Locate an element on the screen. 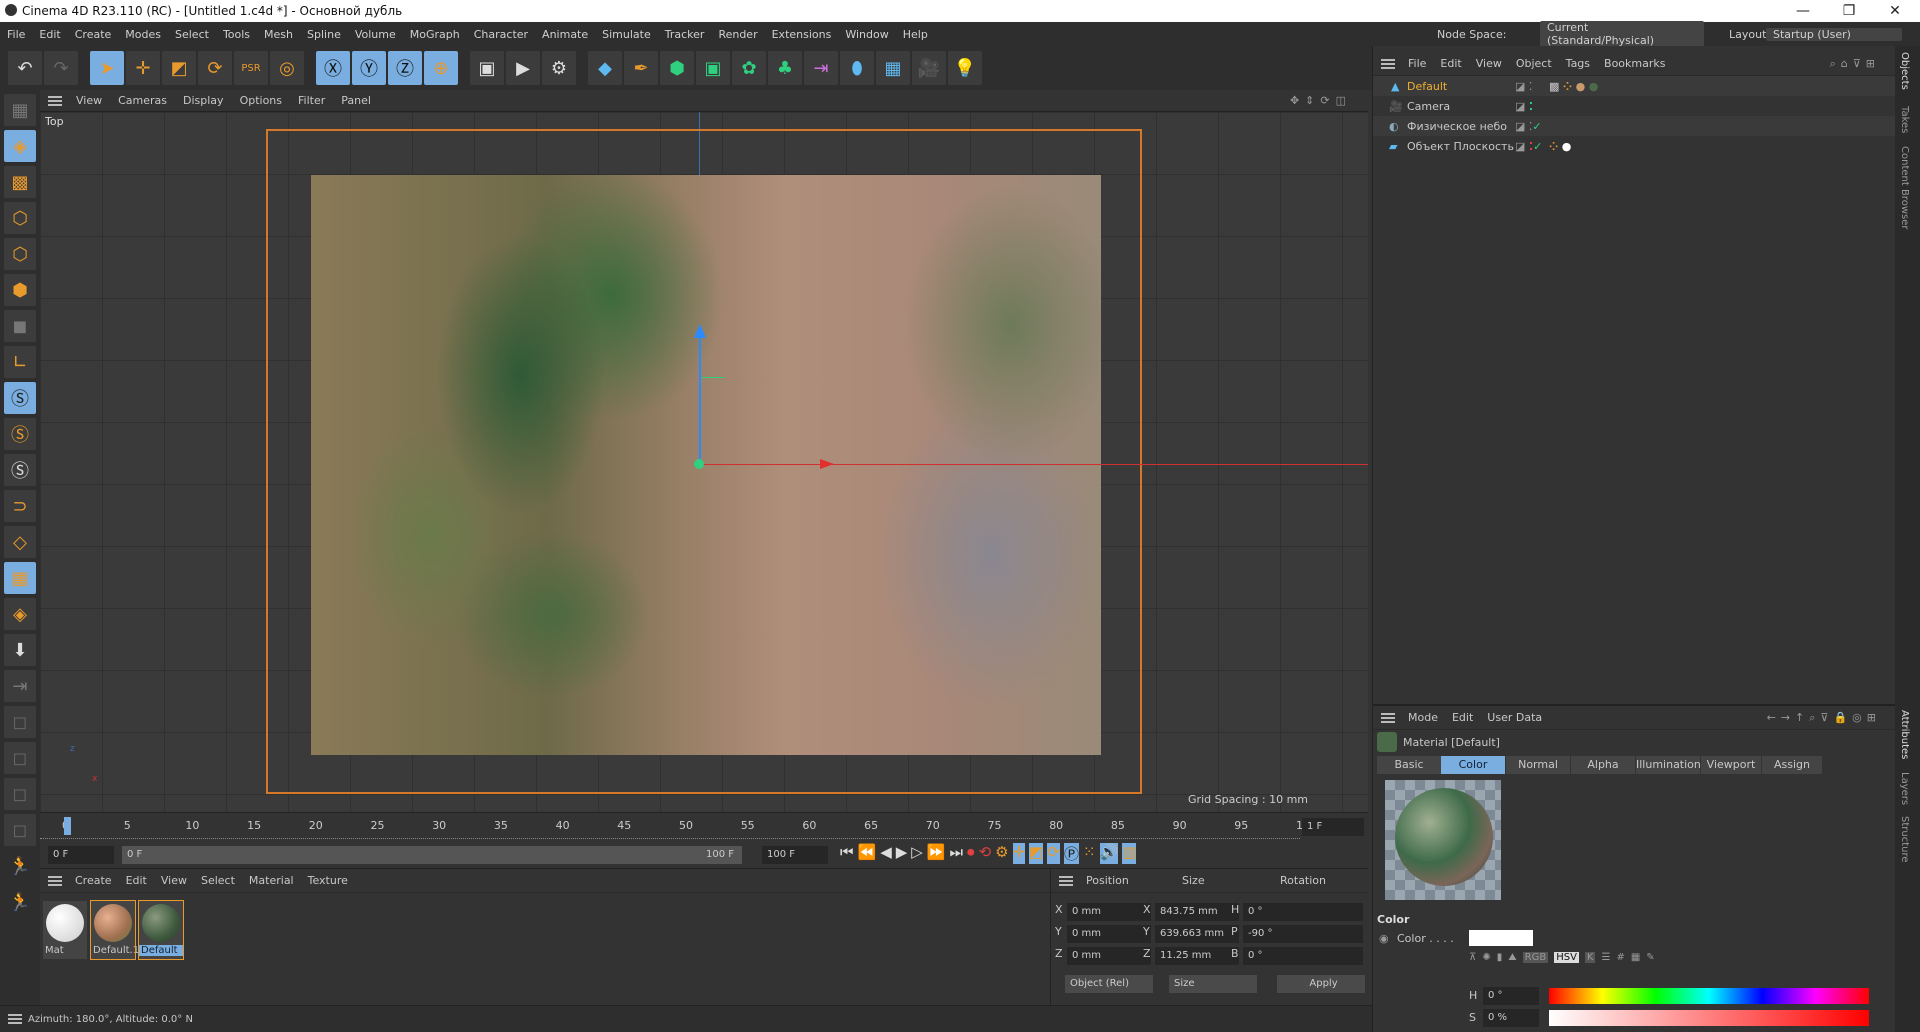 This screenshot has width=1920, height=1032. cloner-icon: ✿ is located at coordinates (749, 68).